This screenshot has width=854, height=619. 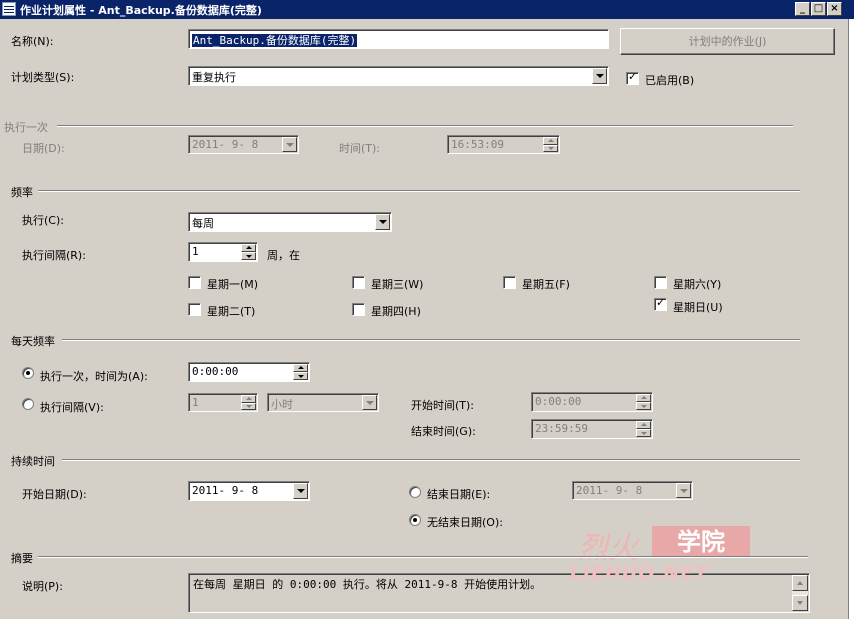 What do you see at coordinates (360, 148) in the screenshot?
I see `one-time-time-label: 时间(T):` at bounding box center [360, 148].